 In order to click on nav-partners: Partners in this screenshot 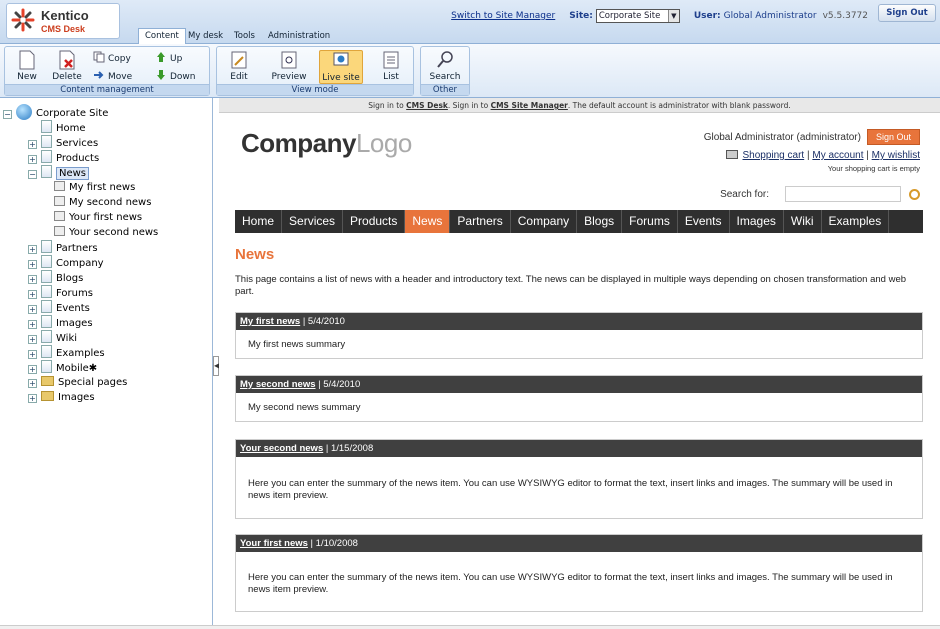, I will do `click(480, 221)`.